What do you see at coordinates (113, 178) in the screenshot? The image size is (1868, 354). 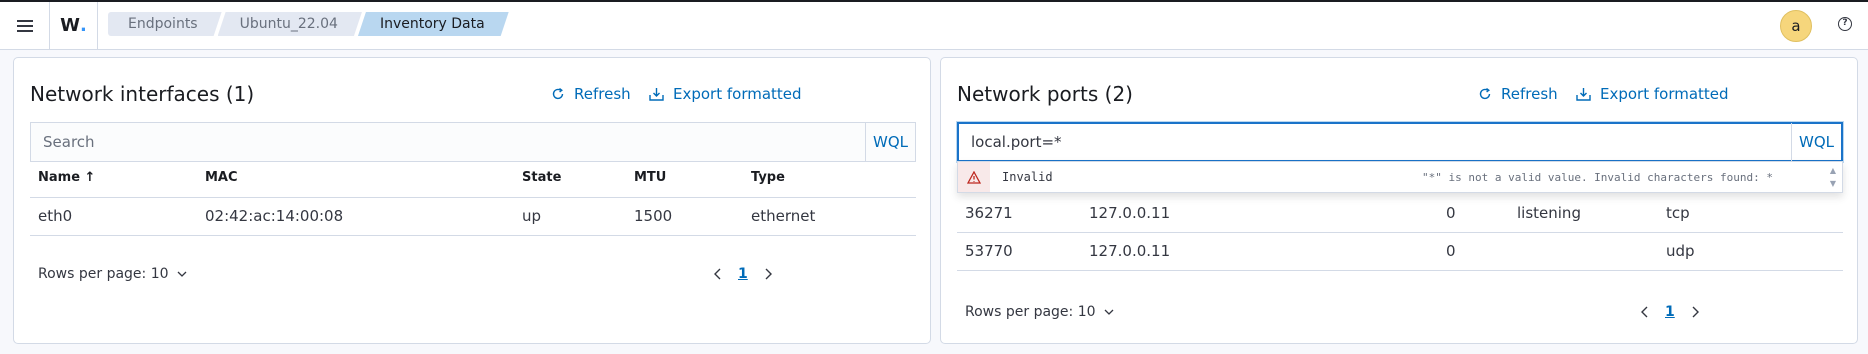 I see `column-header-name: Name ↑` at bounding box center [113, 178].